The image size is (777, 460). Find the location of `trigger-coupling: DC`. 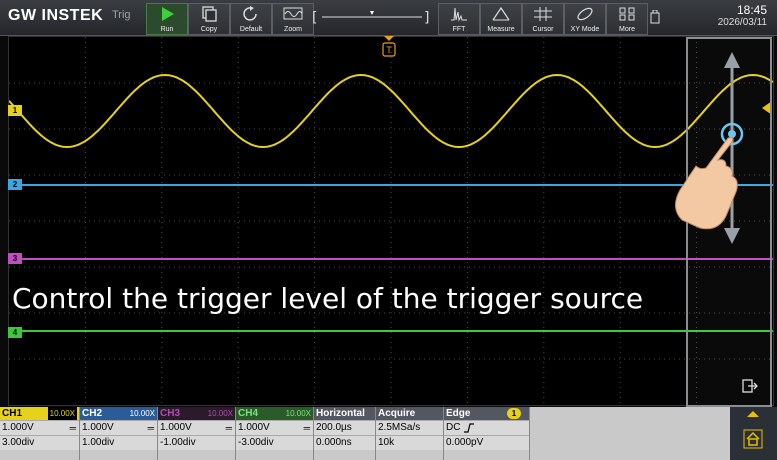

trigger-coupling: DC is located at coordinates (453, 427).